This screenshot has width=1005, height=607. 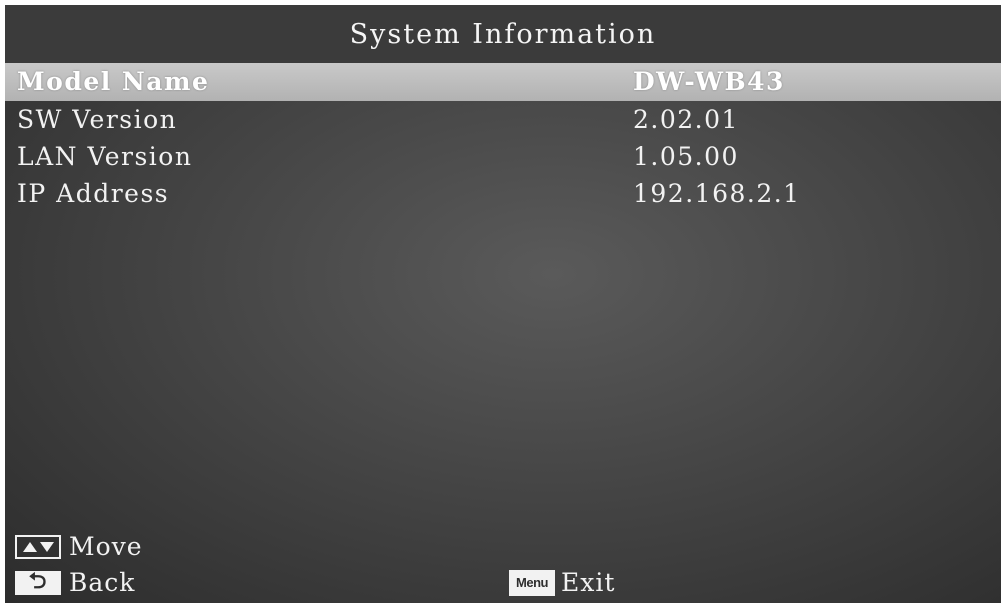 I want to click on exit-hint: Menu Exit, so click(x=562, y=582).